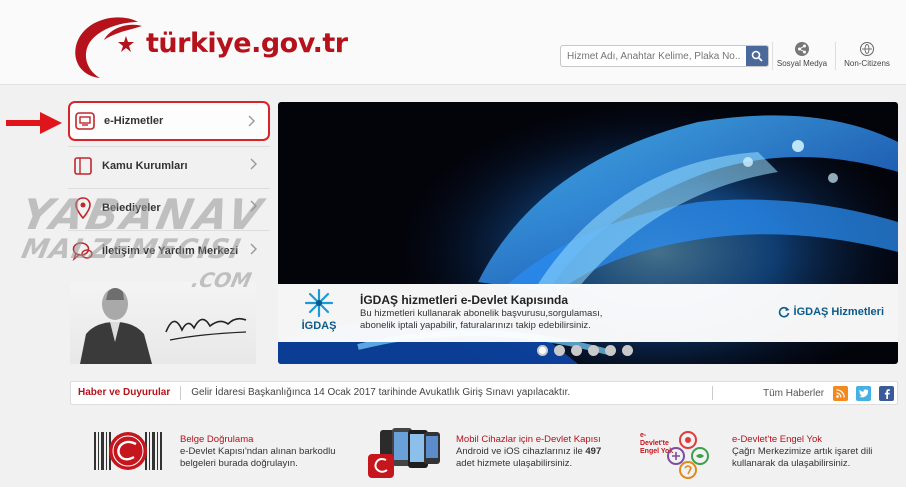  Describe the element at coordinates (34, 125) in the screenshot. I see `red-arrow-icon` at that location.